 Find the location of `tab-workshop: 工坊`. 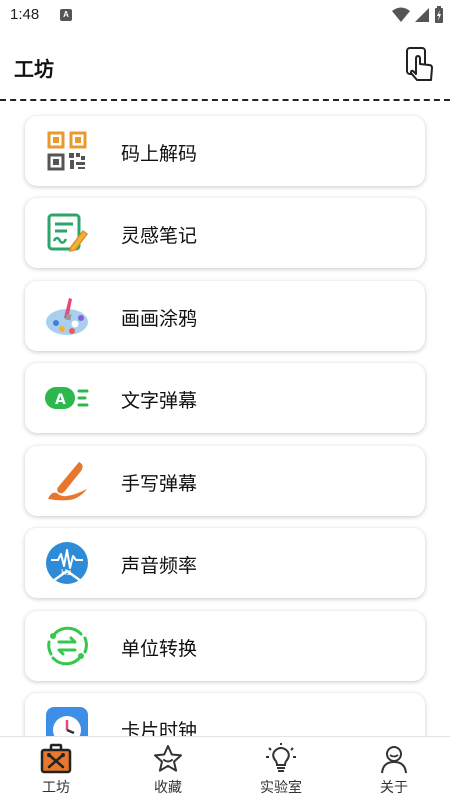

tab-workshop: 工坊 is located at coordinates (56, 768).